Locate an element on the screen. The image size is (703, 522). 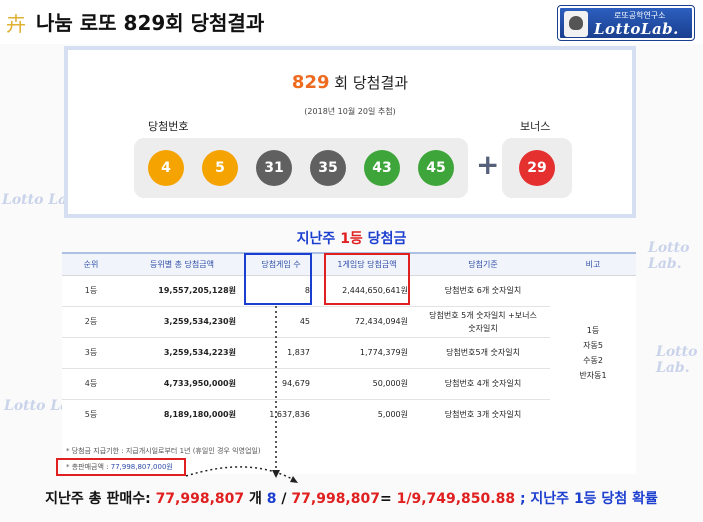
formula-slash: / is located at coordinates (284, 499).